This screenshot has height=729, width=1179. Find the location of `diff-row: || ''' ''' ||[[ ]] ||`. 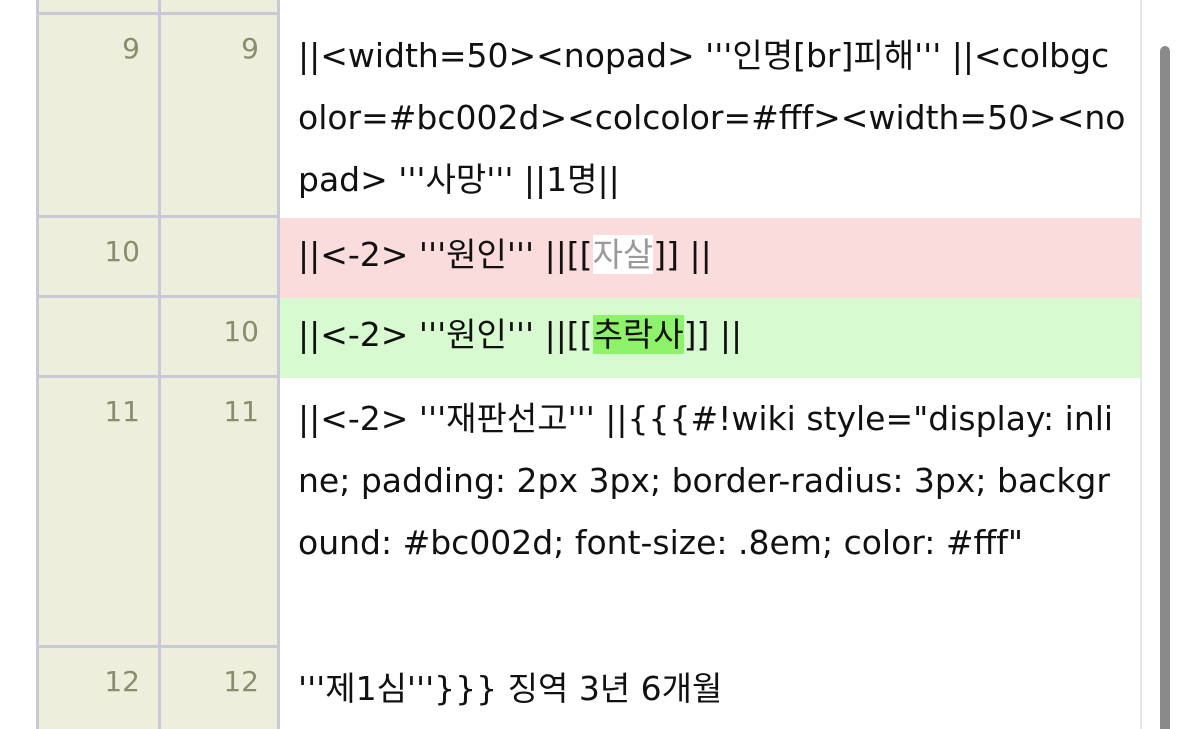

diff-row: || ''' ''' ||[[ ]] || is located at coordinates (588, 7).